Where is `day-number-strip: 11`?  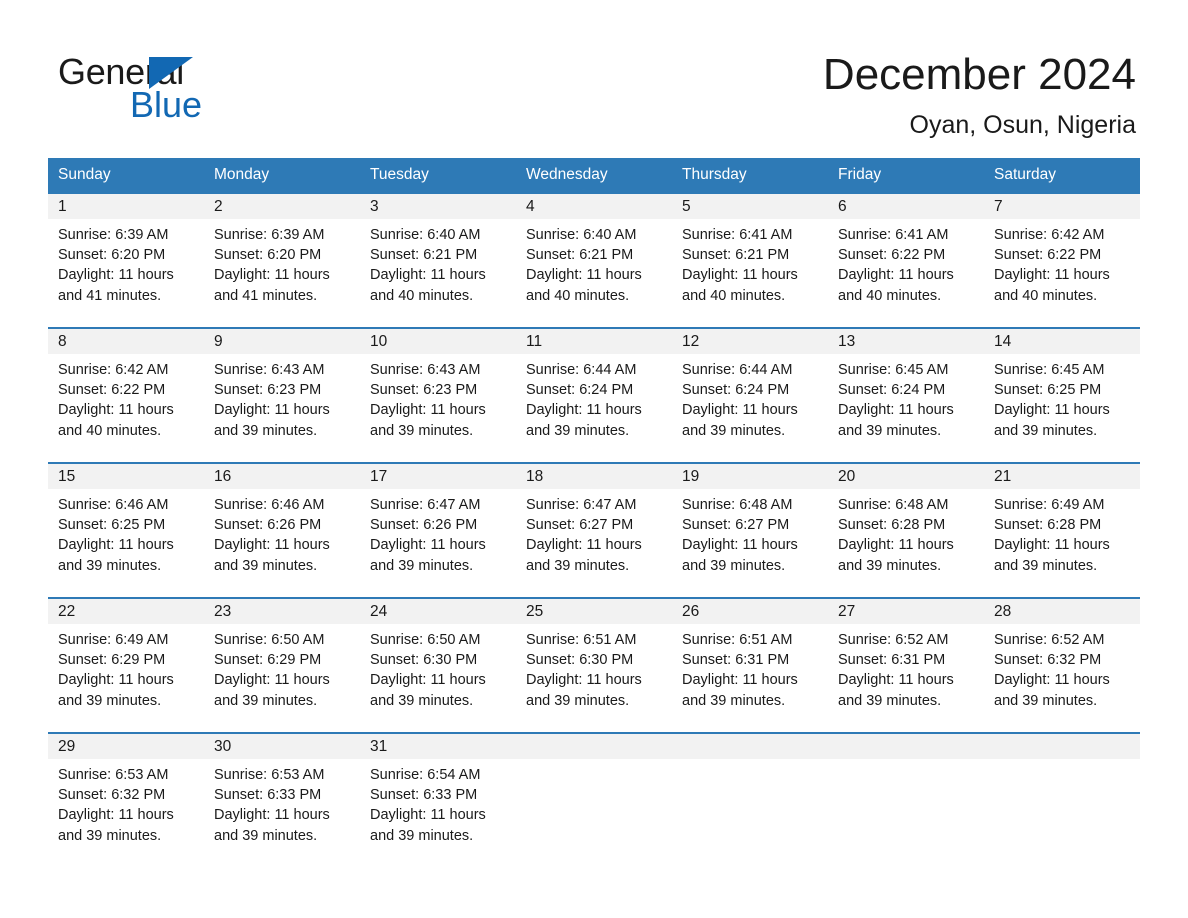
day-number-strip: 11 is located at coordinates (594, 341).